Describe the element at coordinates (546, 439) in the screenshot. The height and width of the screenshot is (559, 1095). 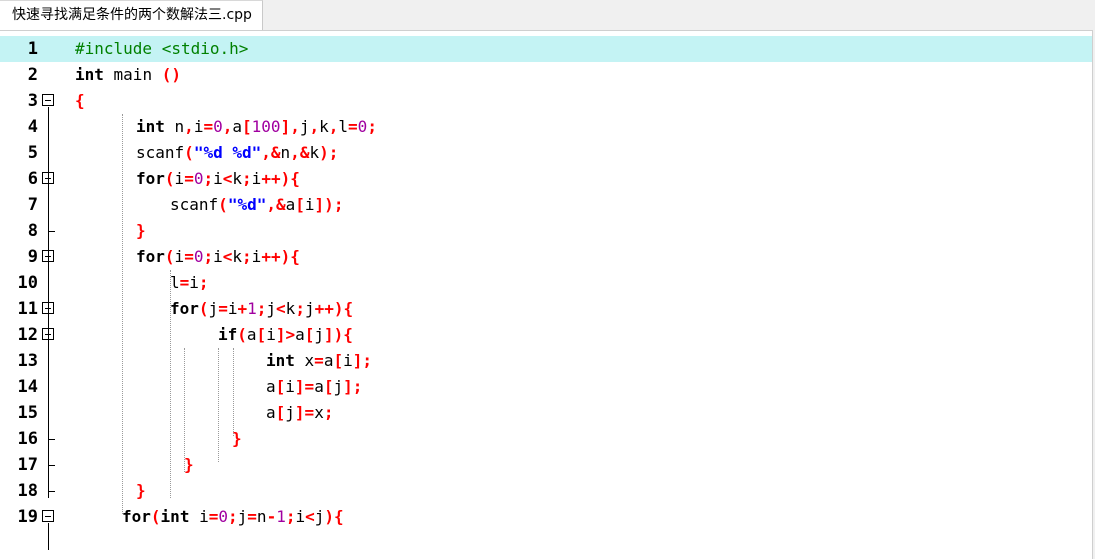
I see `code-line: 16}` at that location.